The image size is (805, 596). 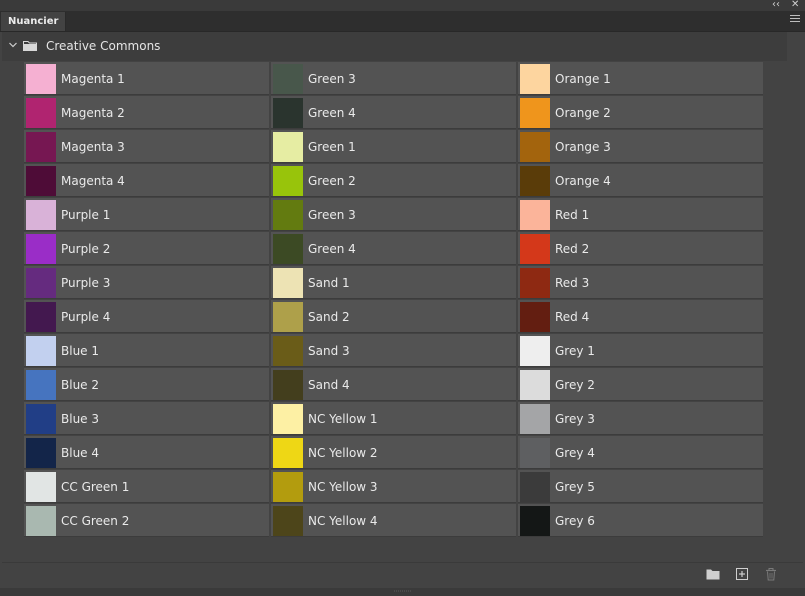 I want to click on swatch-item: Blue 2, so click(x=146, y=384).